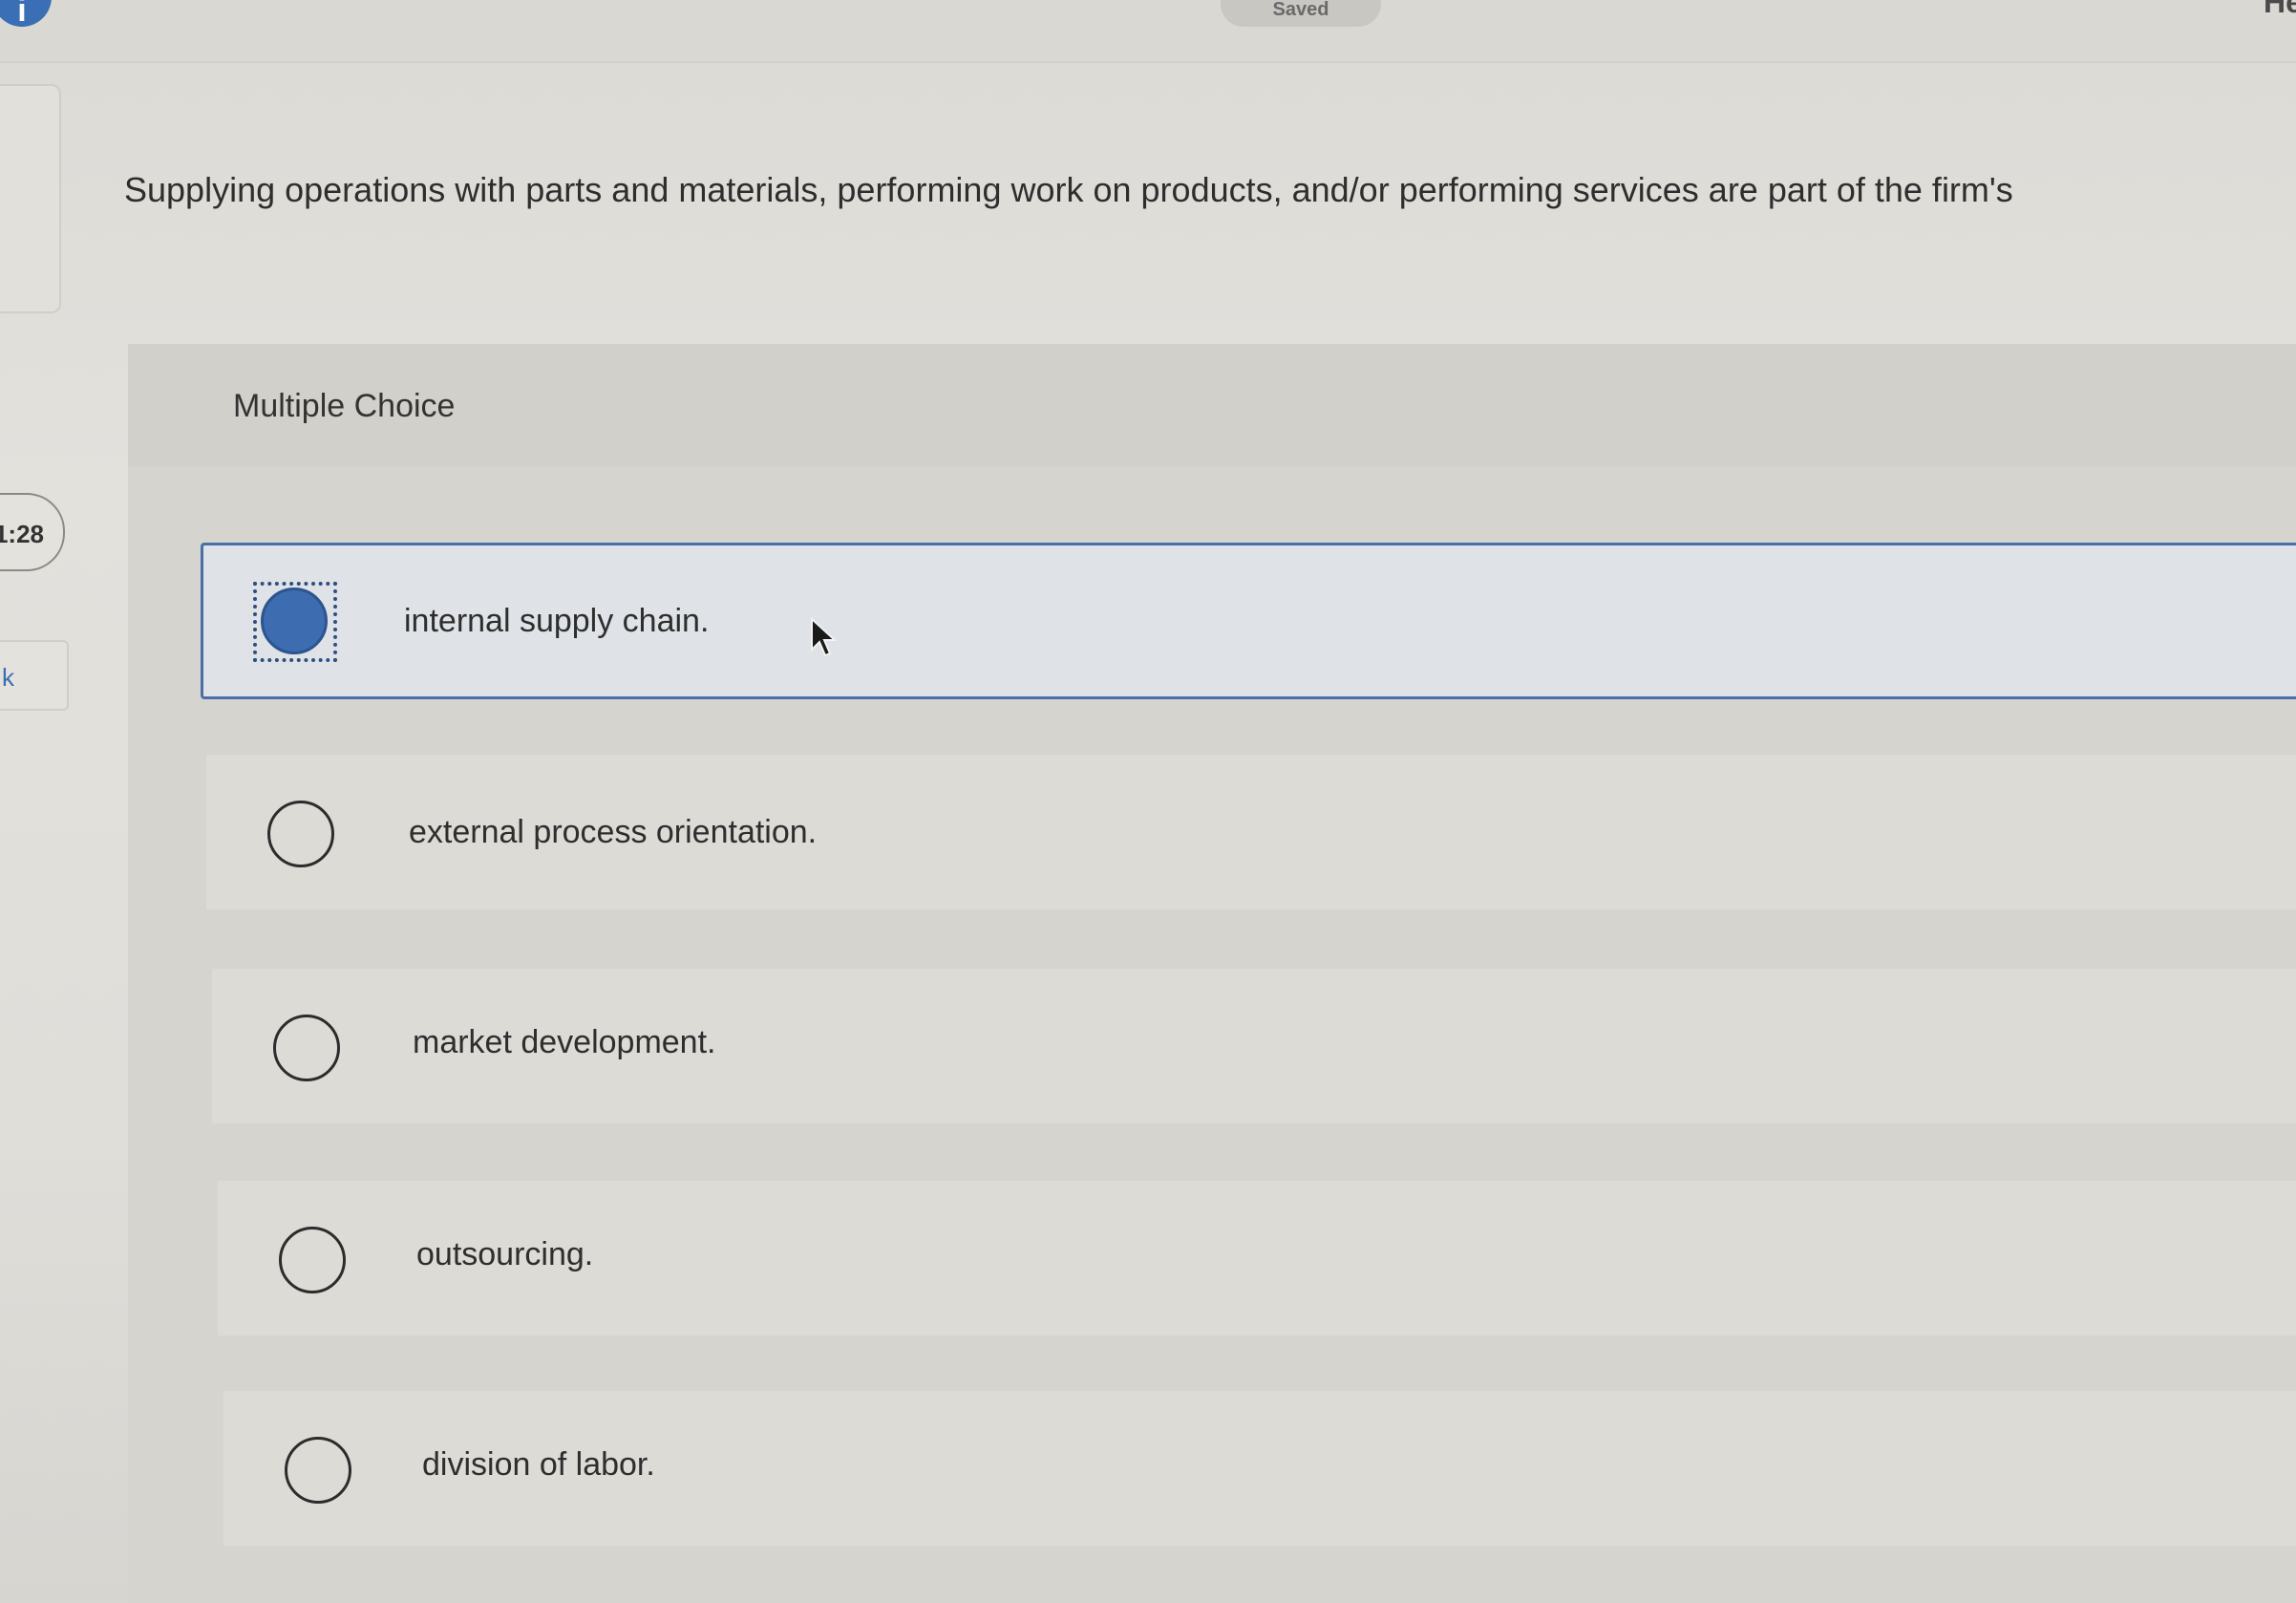  What do you see at coordinates (32, 532) in the screenshot?
I see `timer-badge: 1:28` at bounding box center [32, 532].